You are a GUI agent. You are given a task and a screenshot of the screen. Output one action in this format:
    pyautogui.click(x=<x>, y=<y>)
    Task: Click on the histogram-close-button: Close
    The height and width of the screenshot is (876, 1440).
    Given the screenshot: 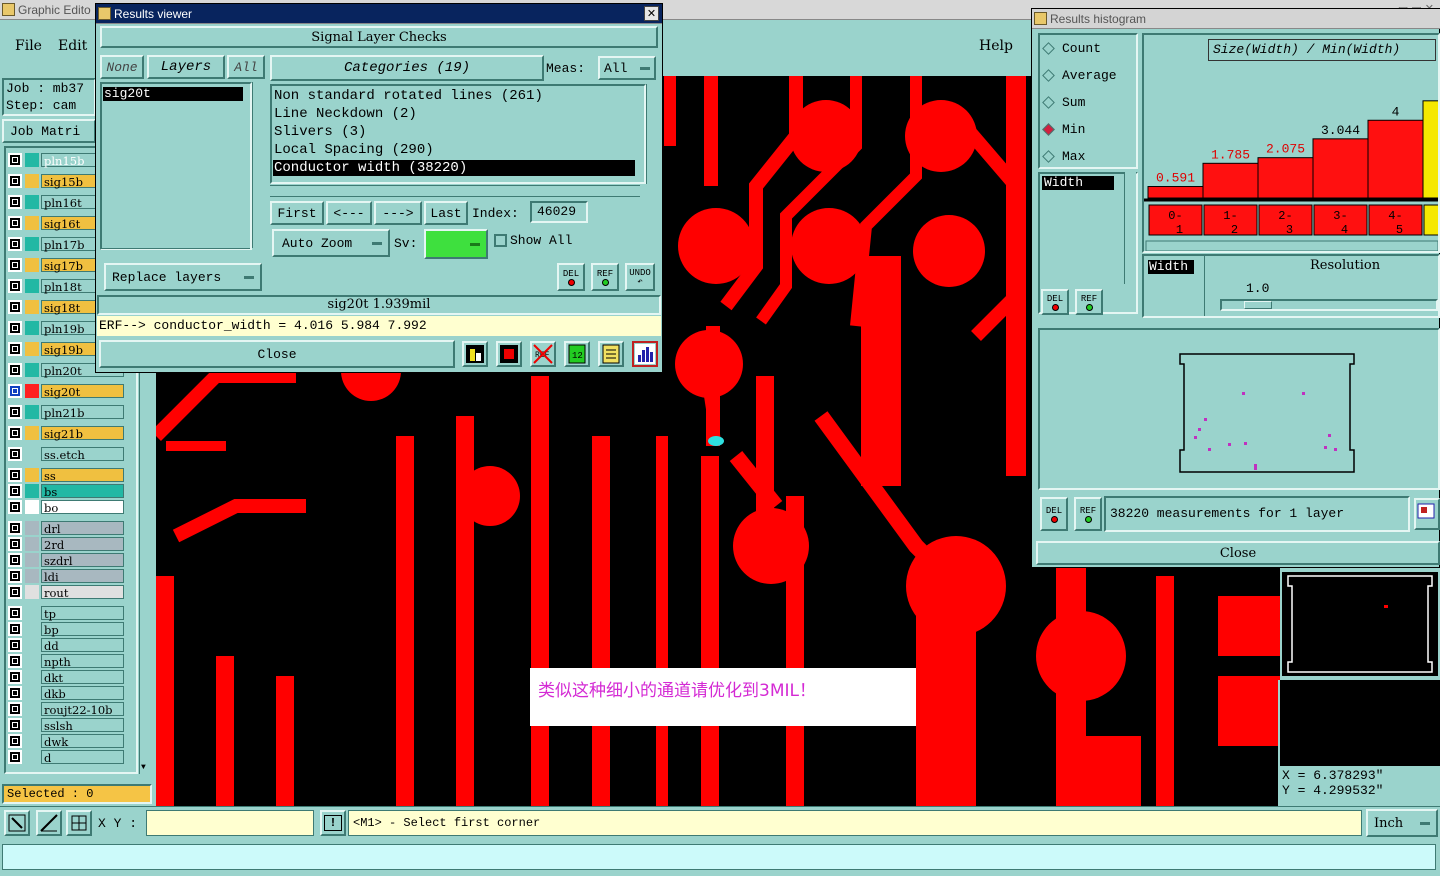 What is the action you would take?
    pyautogui.click(x=1238, y=553)
    